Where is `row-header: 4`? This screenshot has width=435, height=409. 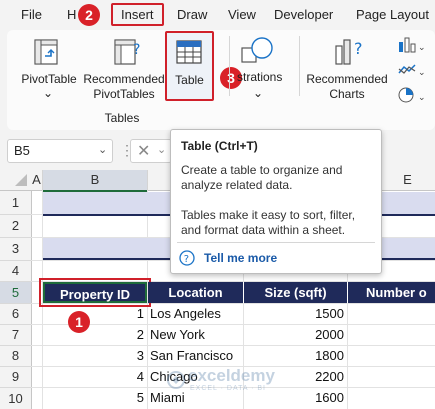 row-header: 4 is located at coordinates (16, 271).